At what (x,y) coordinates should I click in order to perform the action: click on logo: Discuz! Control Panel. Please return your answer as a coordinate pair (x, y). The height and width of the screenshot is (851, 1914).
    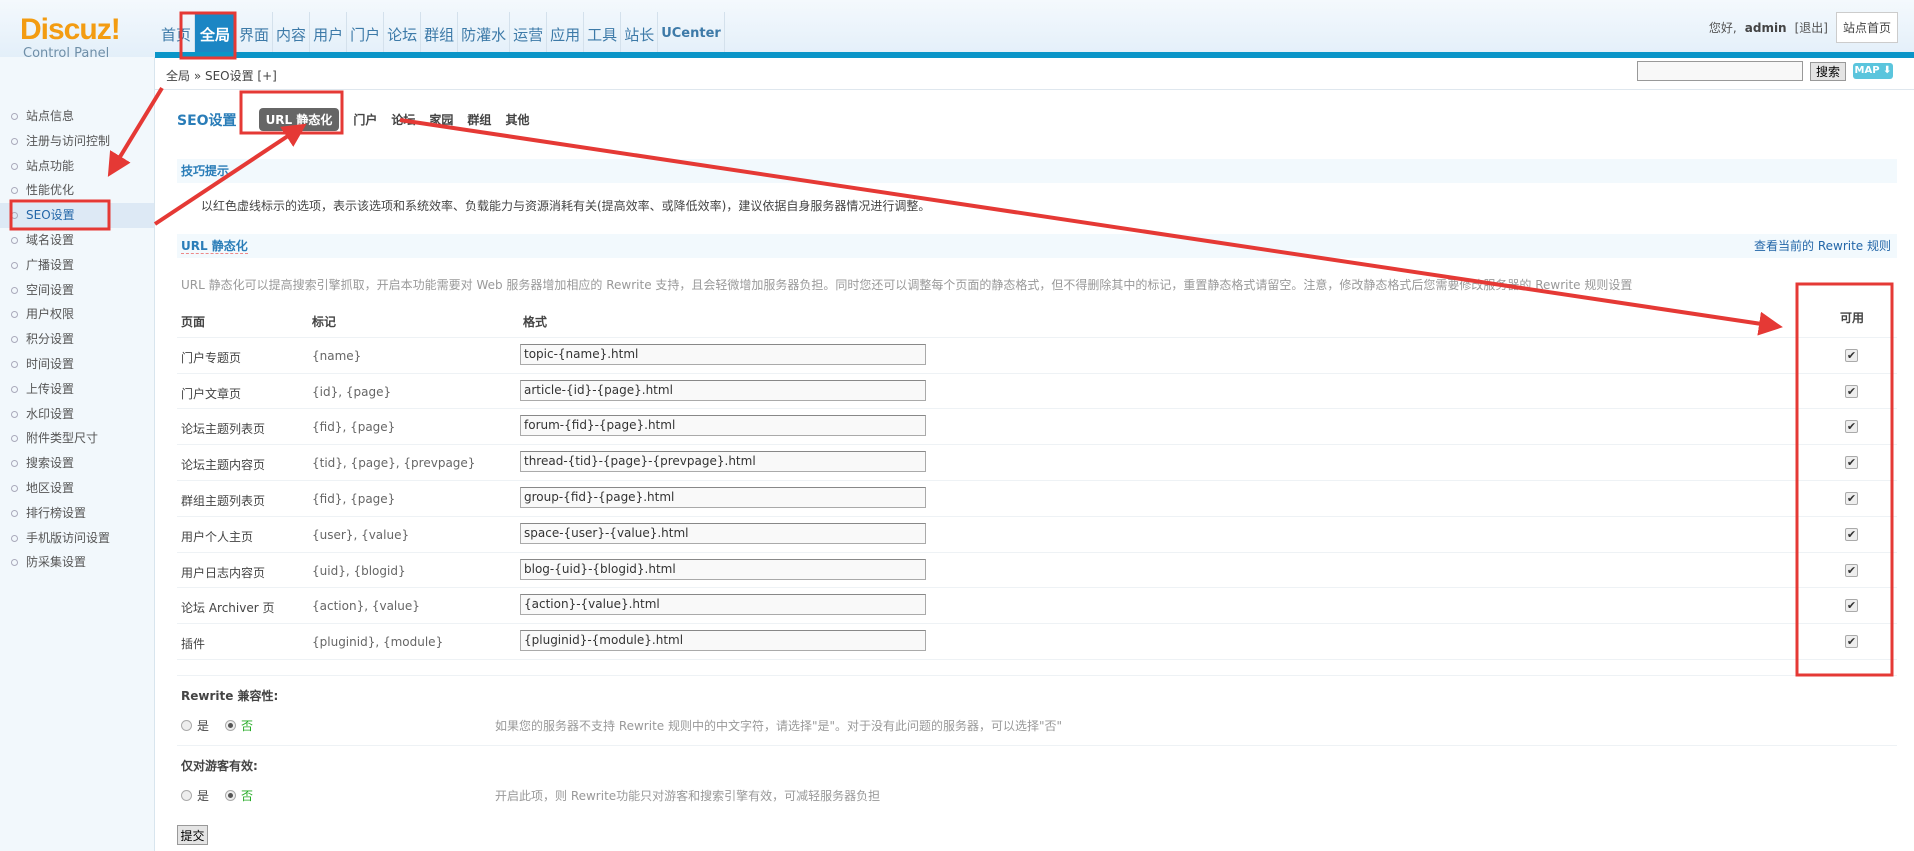
    Looking at the image, I should click on (85, 38).